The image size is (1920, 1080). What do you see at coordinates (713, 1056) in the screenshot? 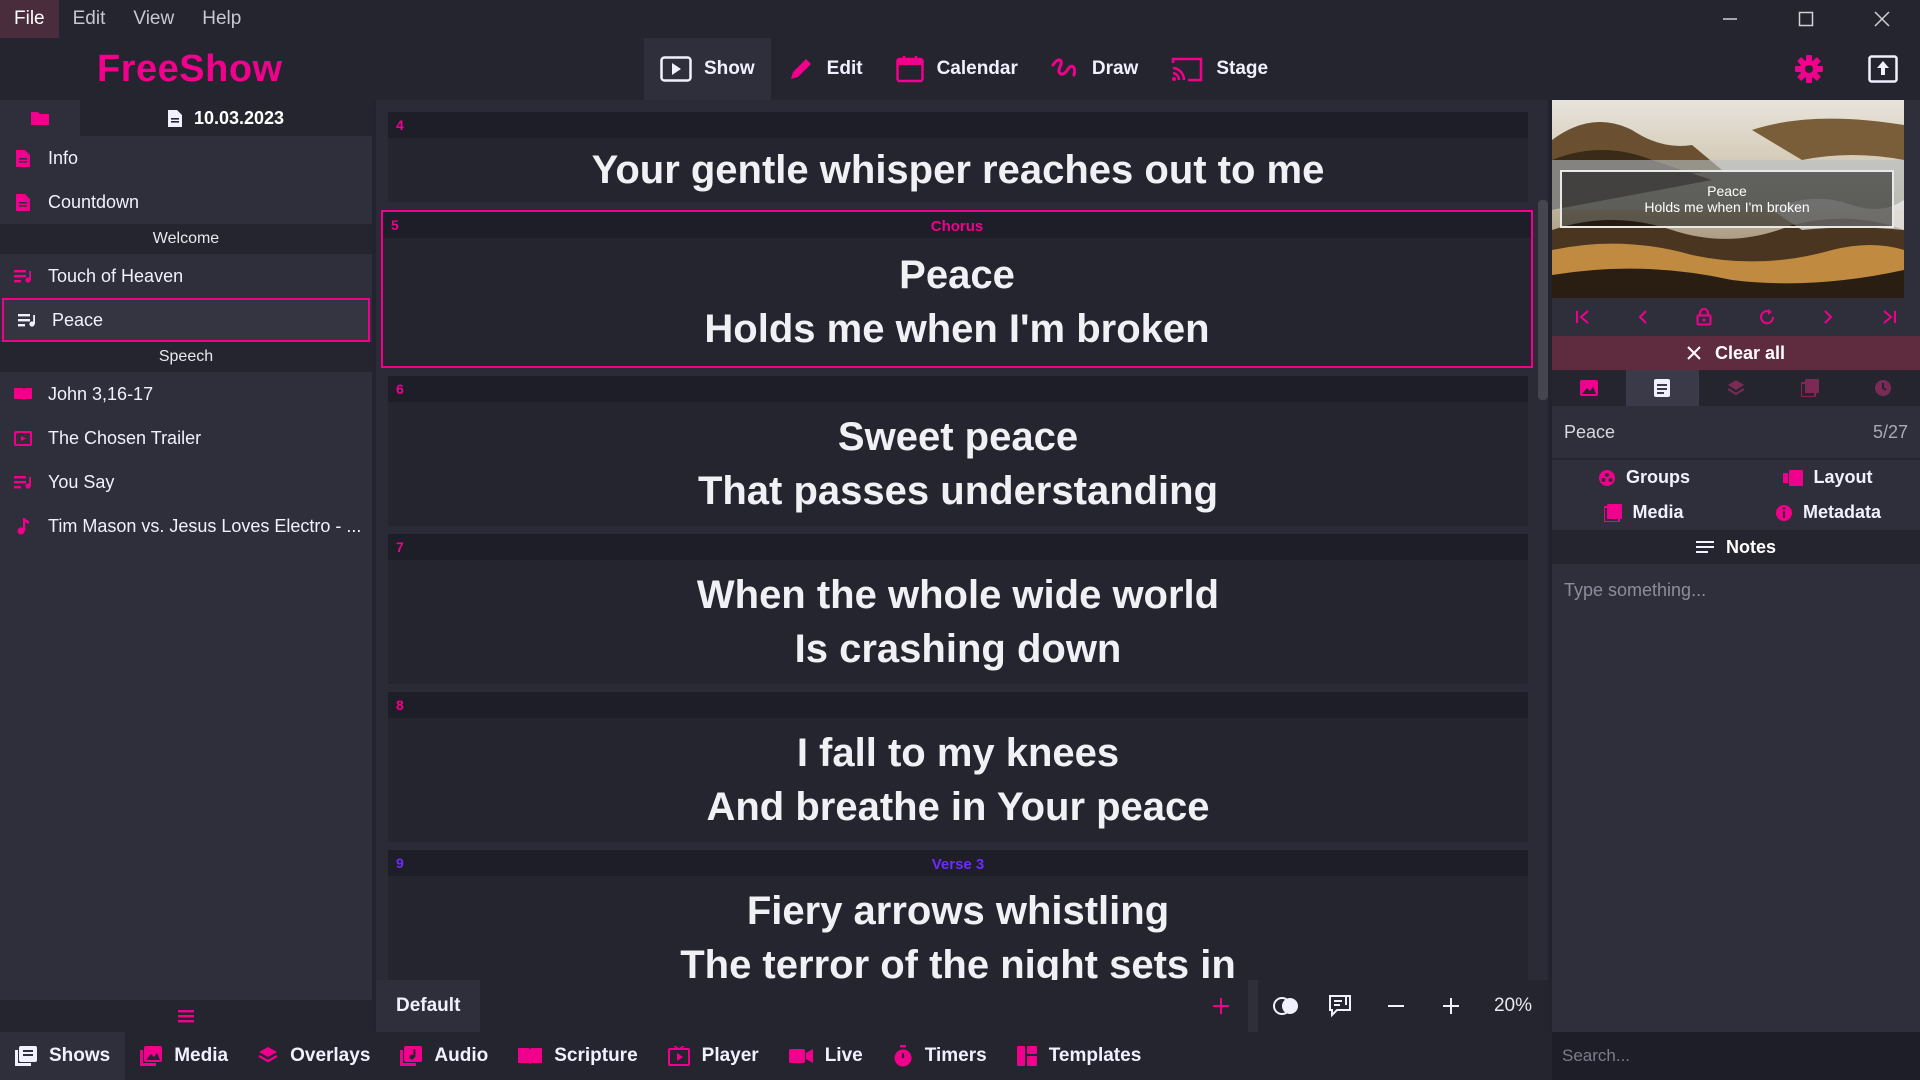
I see `drawer-tab-player: Player` at bounding box center [713, 1056].